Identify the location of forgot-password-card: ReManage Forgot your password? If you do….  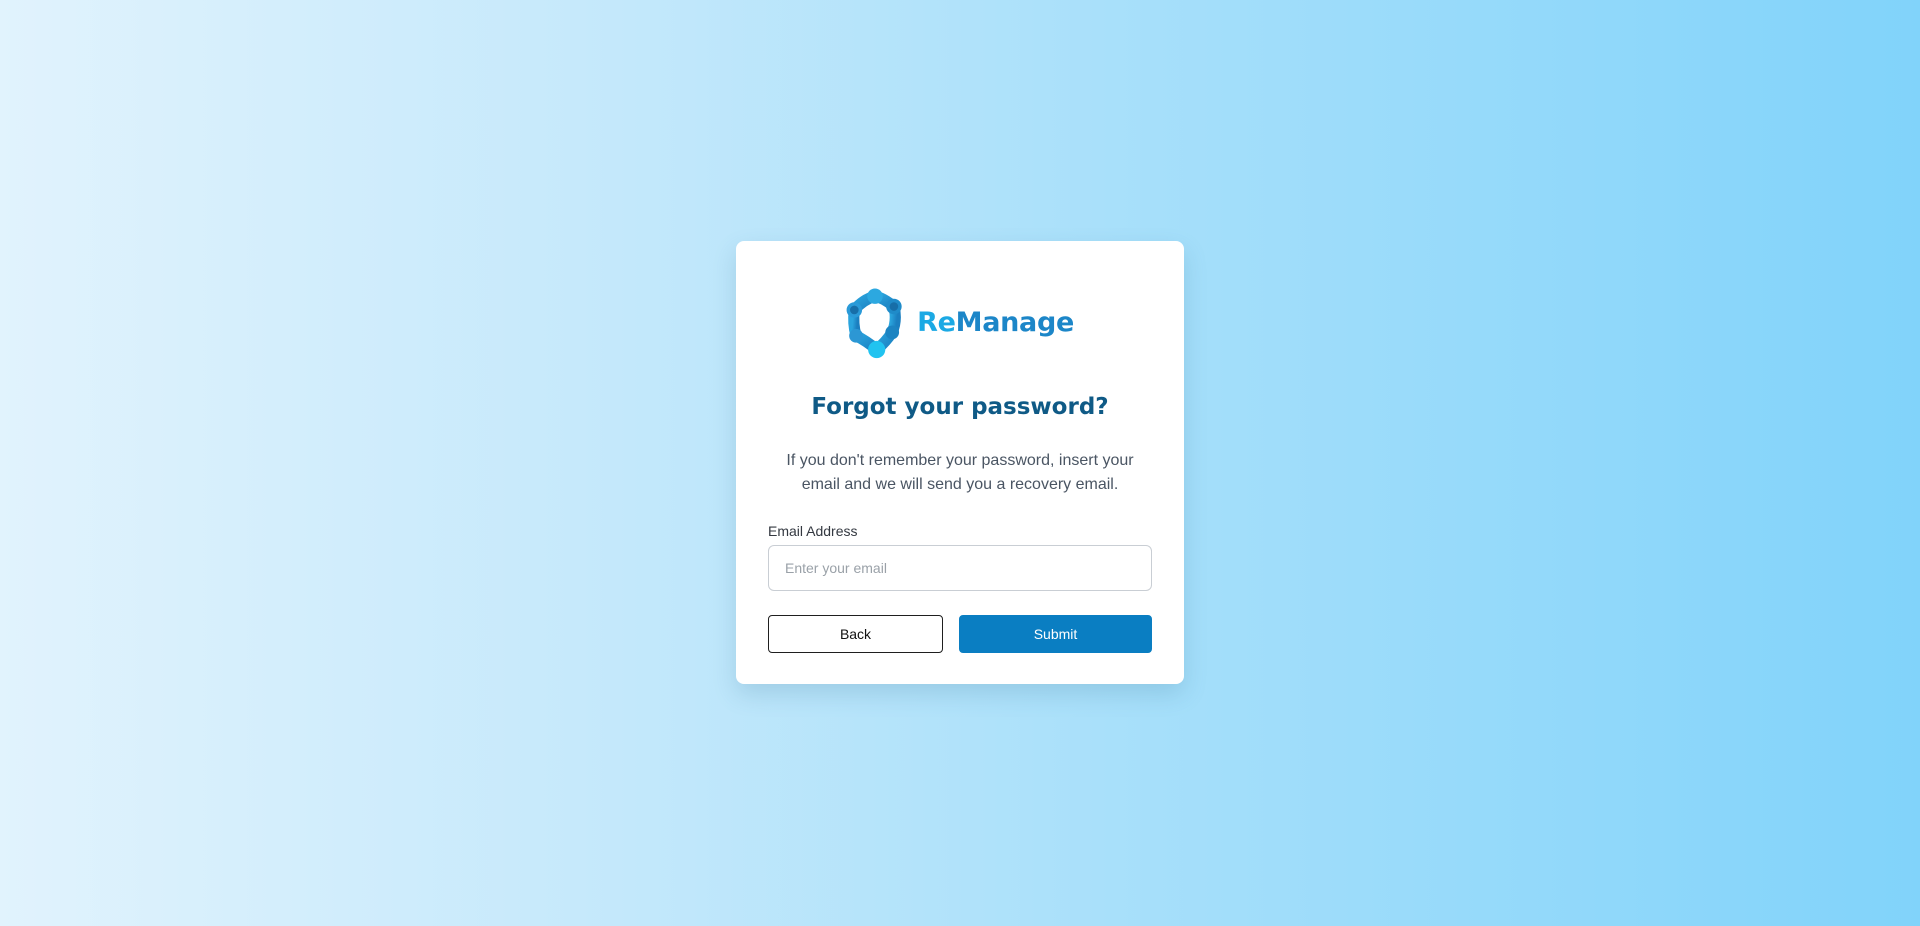
(960, 462).